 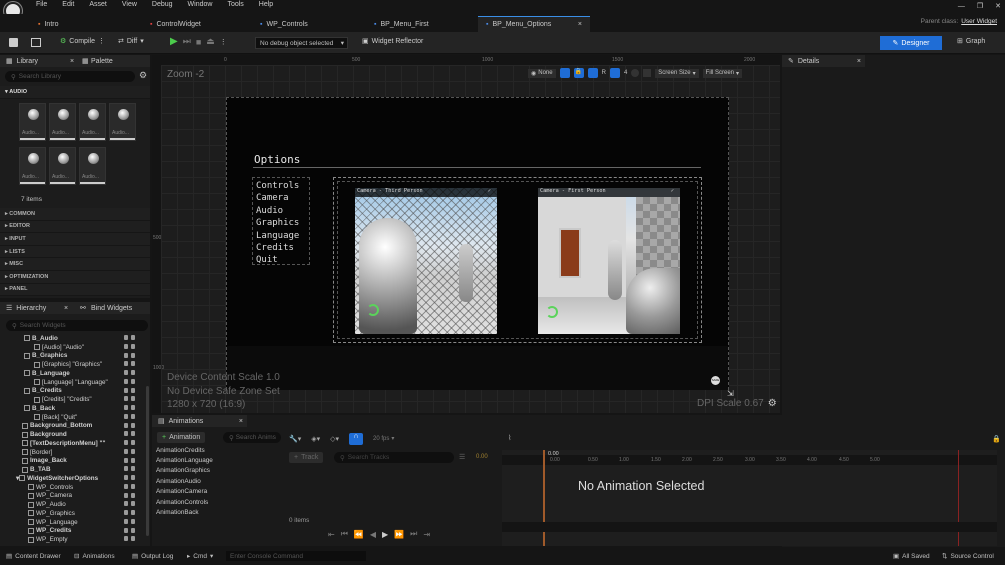 I want to click on tree-item: B_TAB, so click(x=73, y=469).